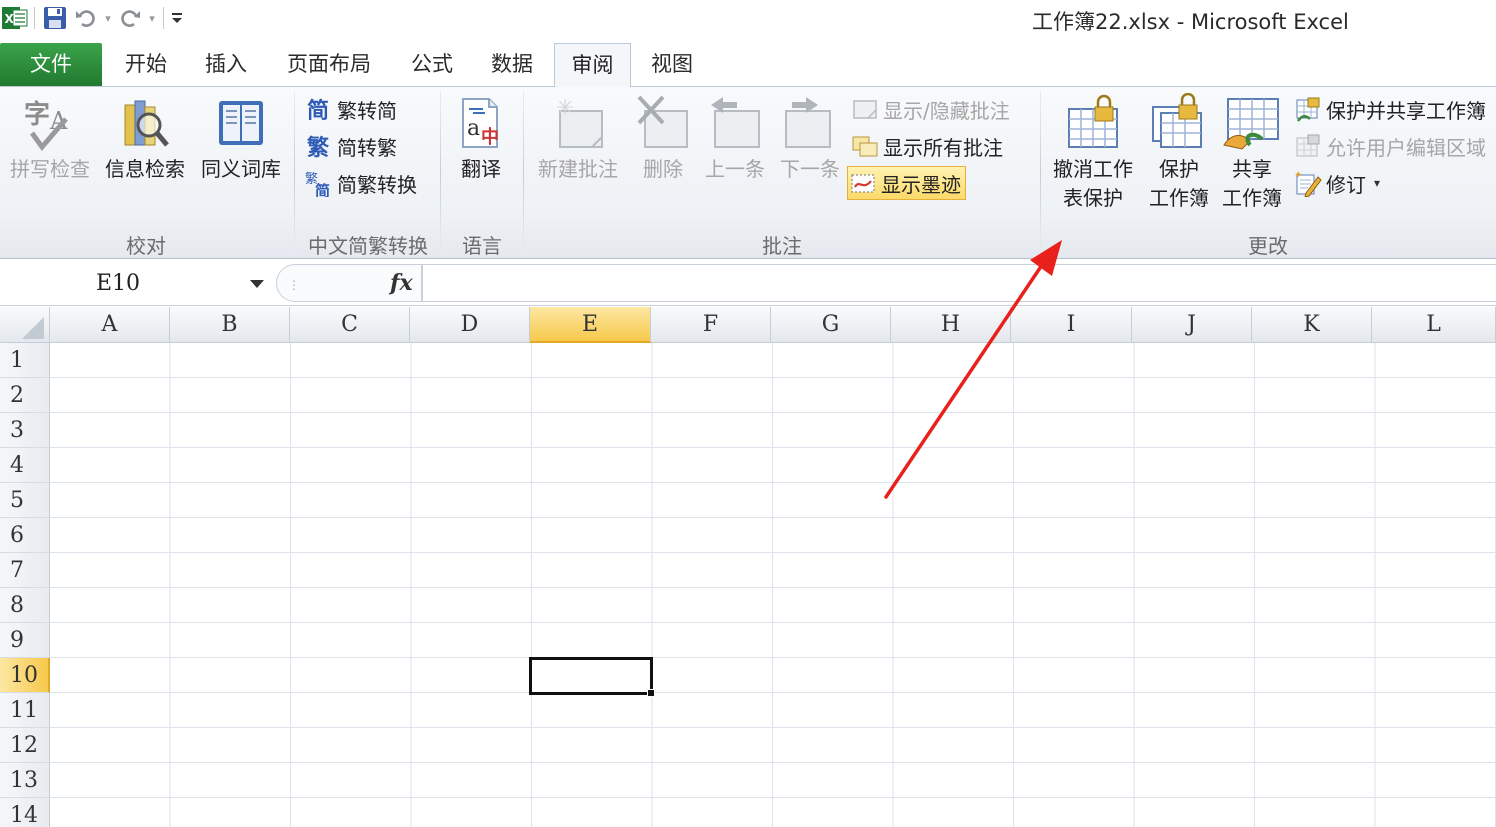 The height and width of the screenshot is (827, 1496). What do you see at coordinates (470, 325) in the screenshot?
I see `column-header-d: D` at bounding box center [470, 325].